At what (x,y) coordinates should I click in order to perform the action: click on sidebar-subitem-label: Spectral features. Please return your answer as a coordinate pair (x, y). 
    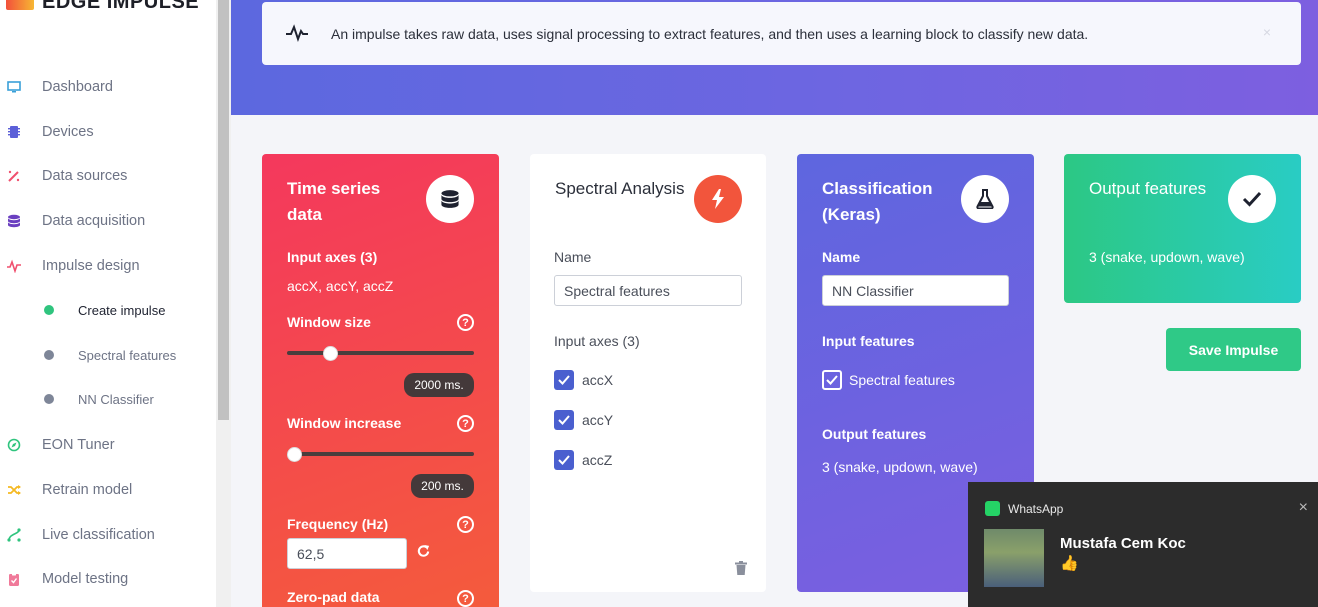
    Looking at the image, I should click on (127, 355).